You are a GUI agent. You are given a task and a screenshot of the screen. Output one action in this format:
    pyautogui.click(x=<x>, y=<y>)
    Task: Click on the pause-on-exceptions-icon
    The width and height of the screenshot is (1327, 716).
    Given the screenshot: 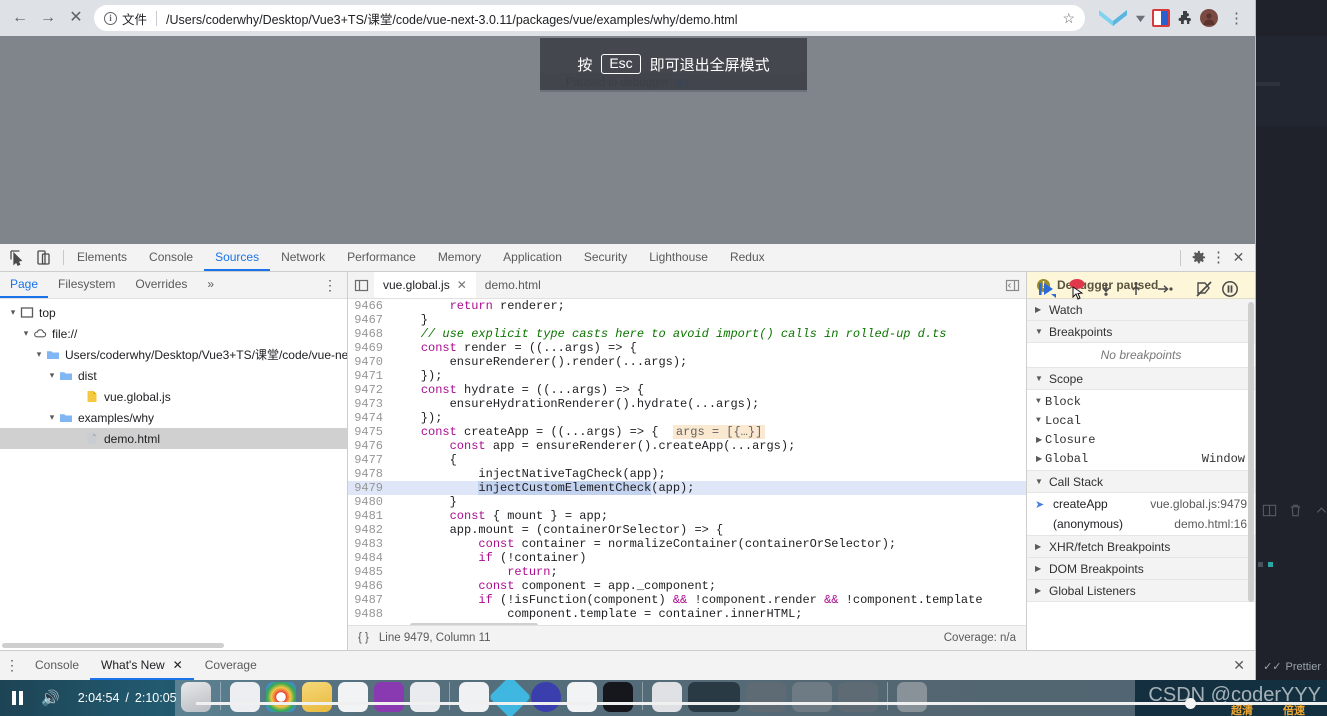 What is the action you would take?
    pyautogui.click(x=1230, y=289)
    